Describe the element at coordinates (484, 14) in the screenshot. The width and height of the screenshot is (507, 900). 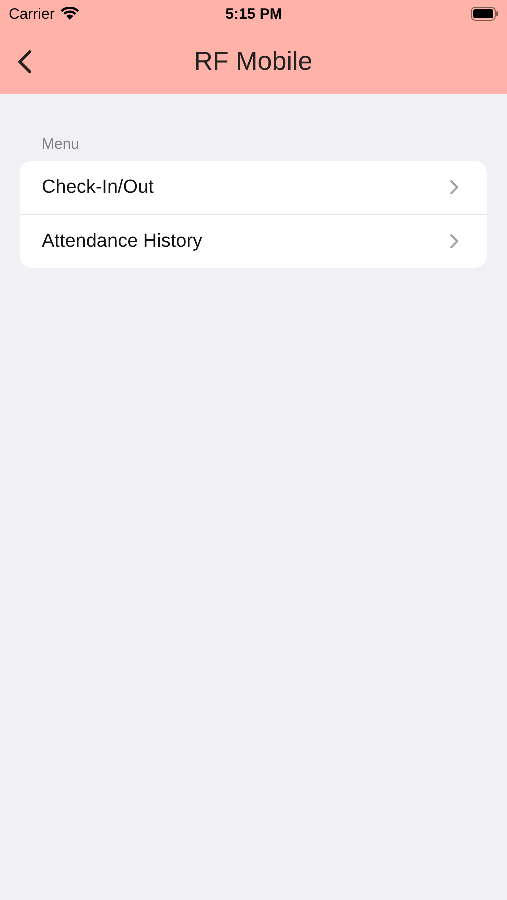
I see `battery-icon` at that location.